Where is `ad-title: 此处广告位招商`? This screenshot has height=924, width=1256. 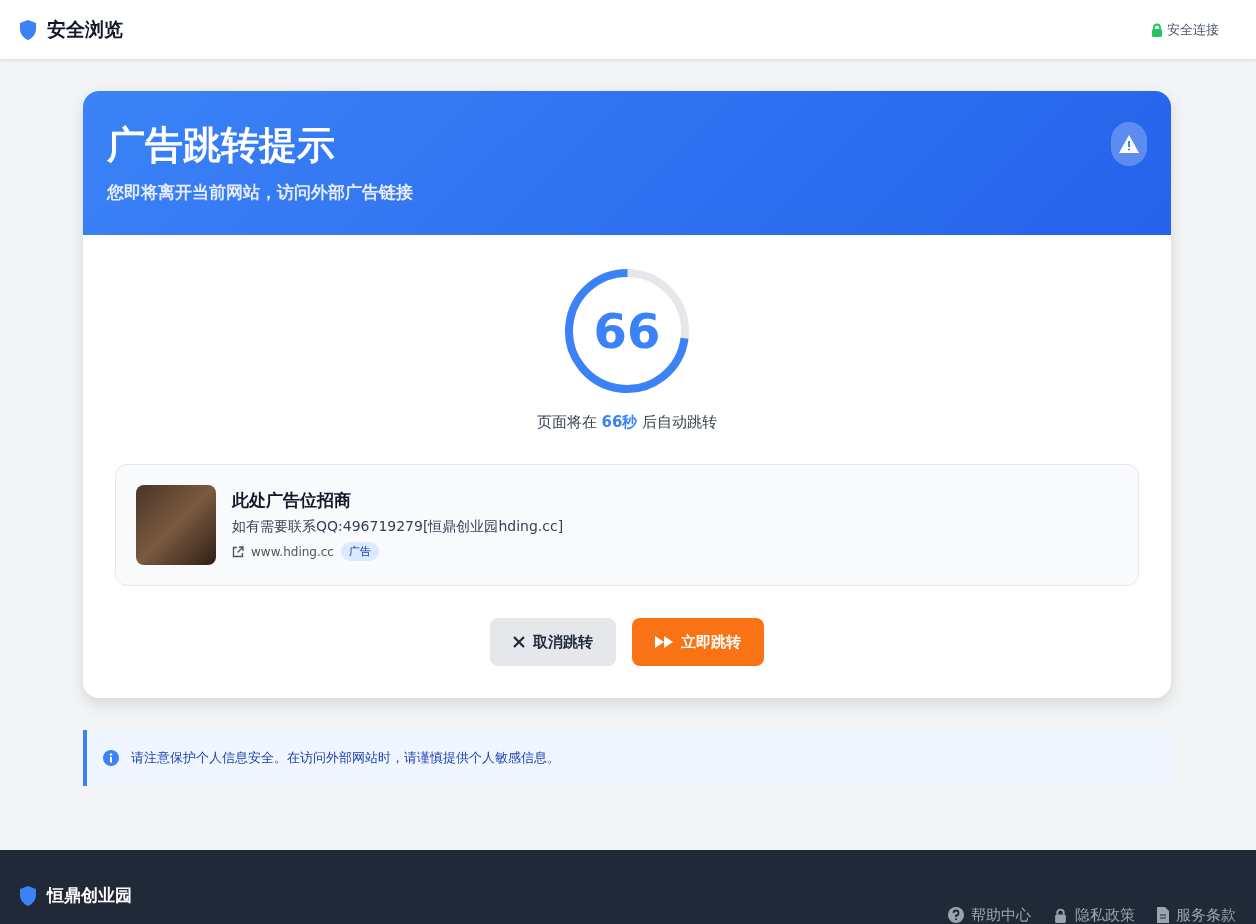
ad-title: 此处广告位招商 is located at coordinates (292, 500).